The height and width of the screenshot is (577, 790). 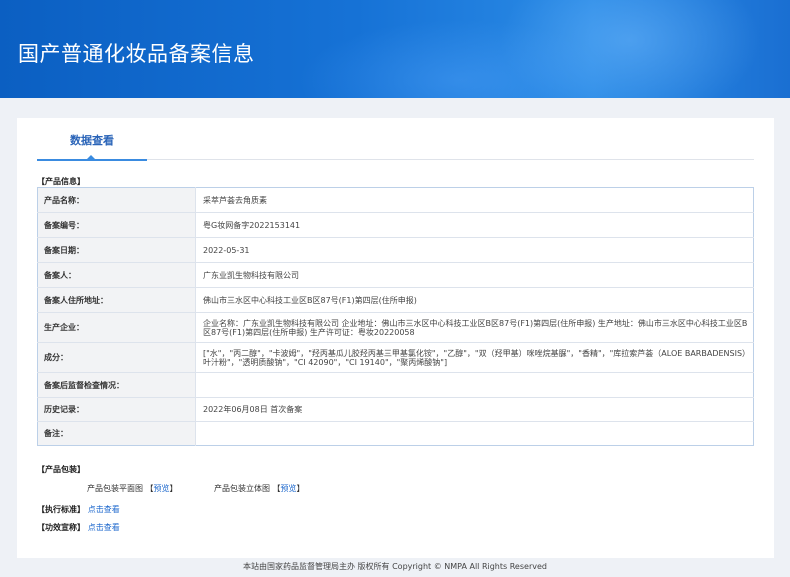 I want to click on tab-label: 数据查看, so click(x=92, y=140).